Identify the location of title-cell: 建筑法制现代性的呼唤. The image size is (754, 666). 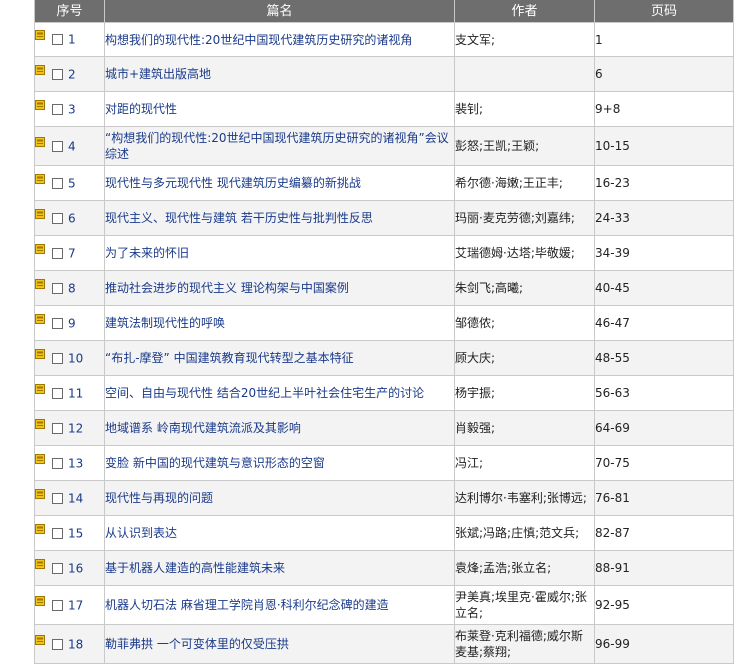
(279, 323).